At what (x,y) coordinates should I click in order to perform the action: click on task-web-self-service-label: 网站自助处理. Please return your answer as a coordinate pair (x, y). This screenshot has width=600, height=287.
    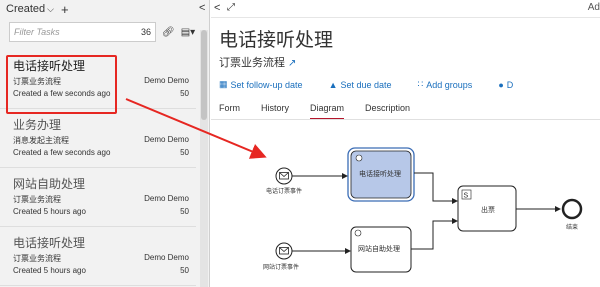
    Looking at the image, I should click on (379, 248).